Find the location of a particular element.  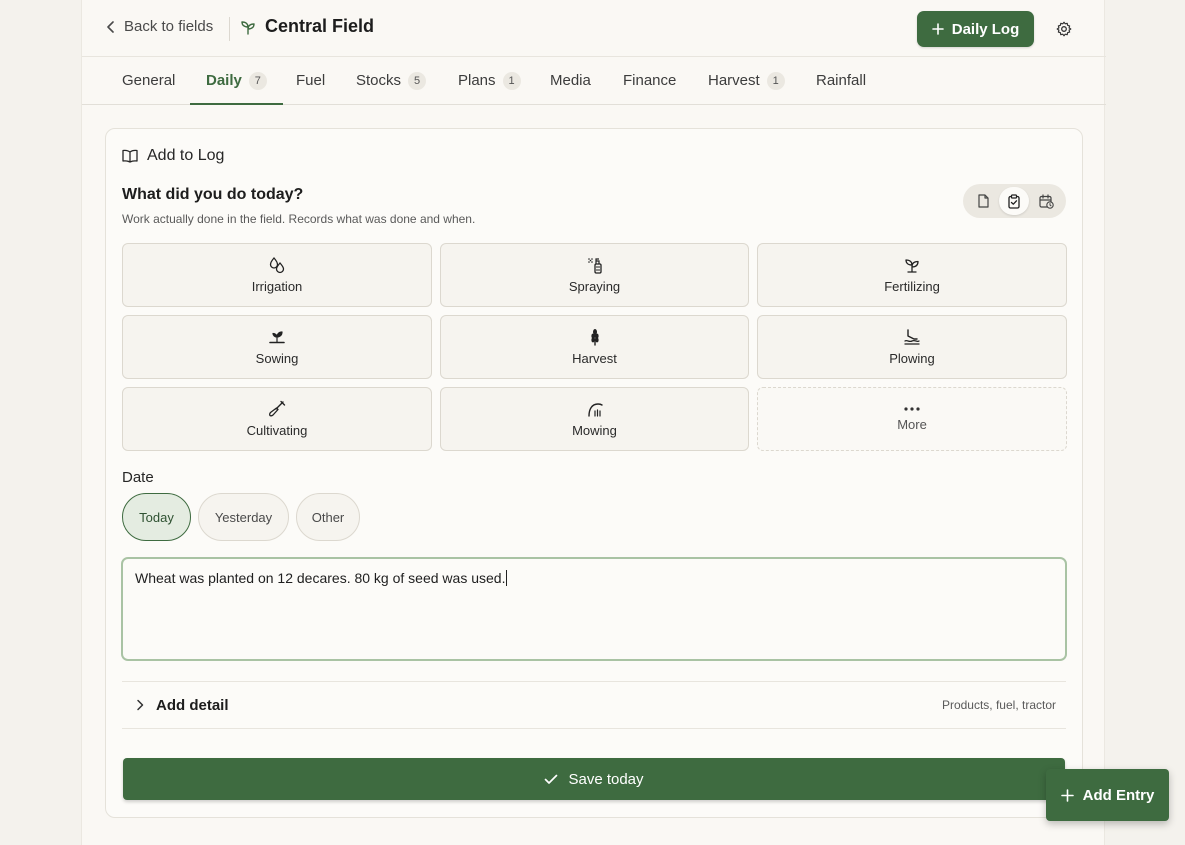

add-detail-label: Add detail is located at coordinates (192, 705).